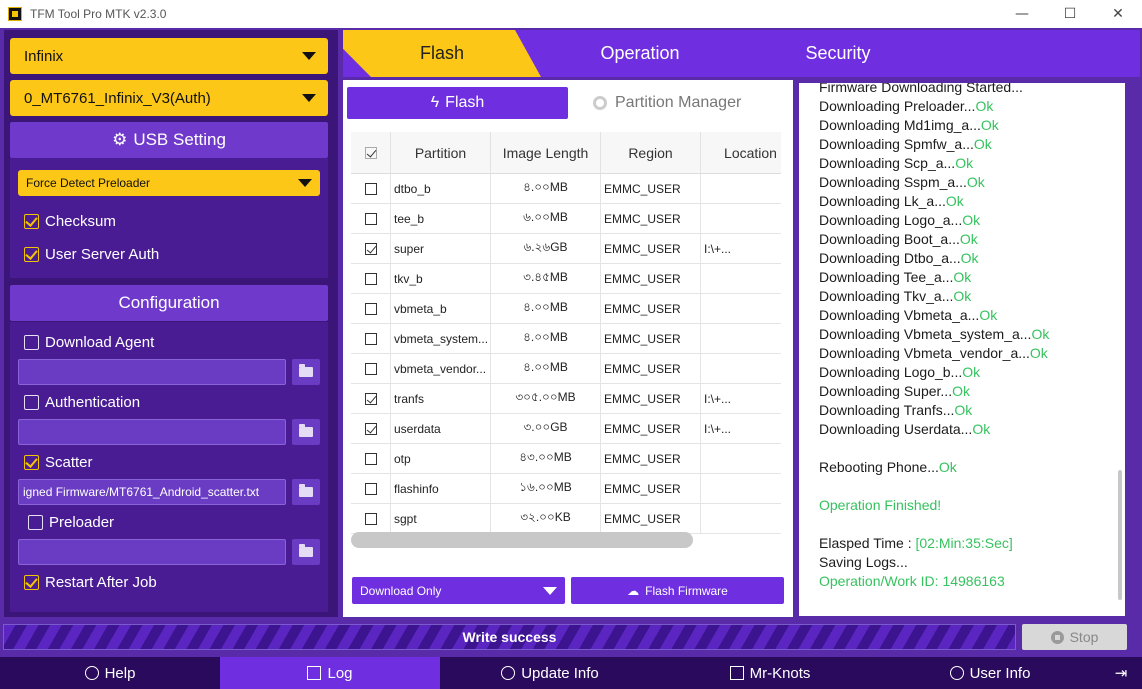  I want to click on download-agent-label: Download Agent, so click(100, 342).